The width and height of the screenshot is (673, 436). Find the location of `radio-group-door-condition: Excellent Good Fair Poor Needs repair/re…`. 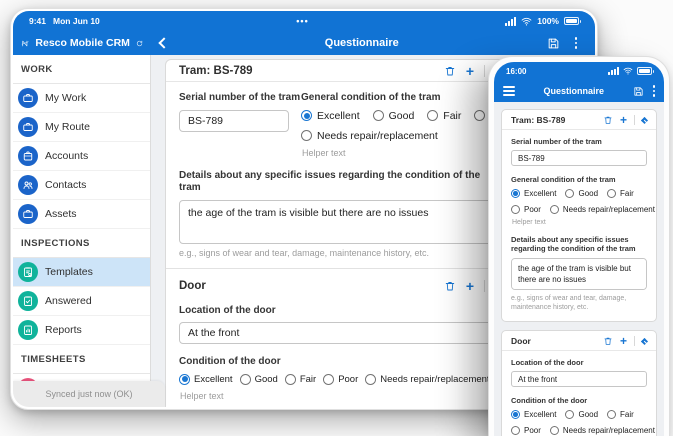

radio-group-door-condition: Excellent Good Fair Poor Needs repair/re… is located at coordinates (340, 379).